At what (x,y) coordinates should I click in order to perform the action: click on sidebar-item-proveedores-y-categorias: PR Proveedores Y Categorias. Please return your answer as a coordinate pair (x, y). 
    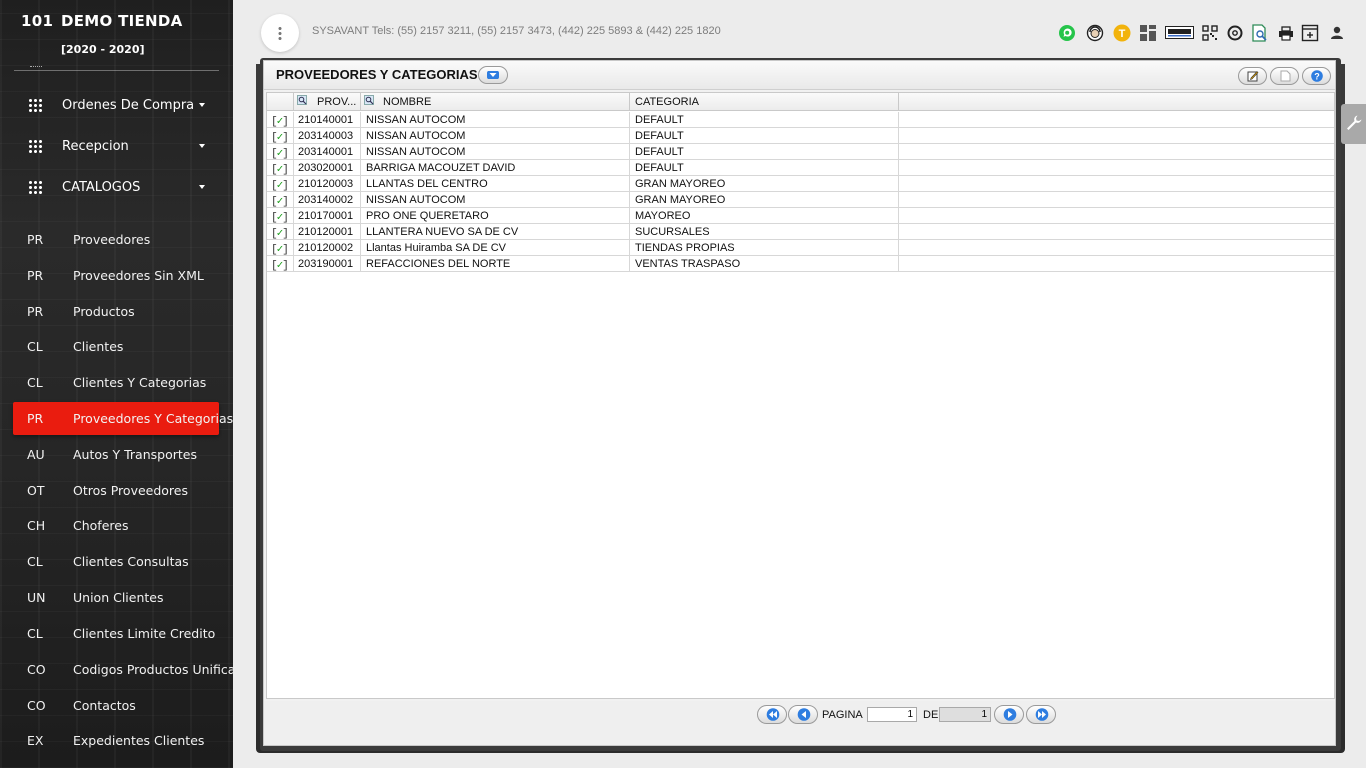
    Looking at the image, I should click on (123, 418).